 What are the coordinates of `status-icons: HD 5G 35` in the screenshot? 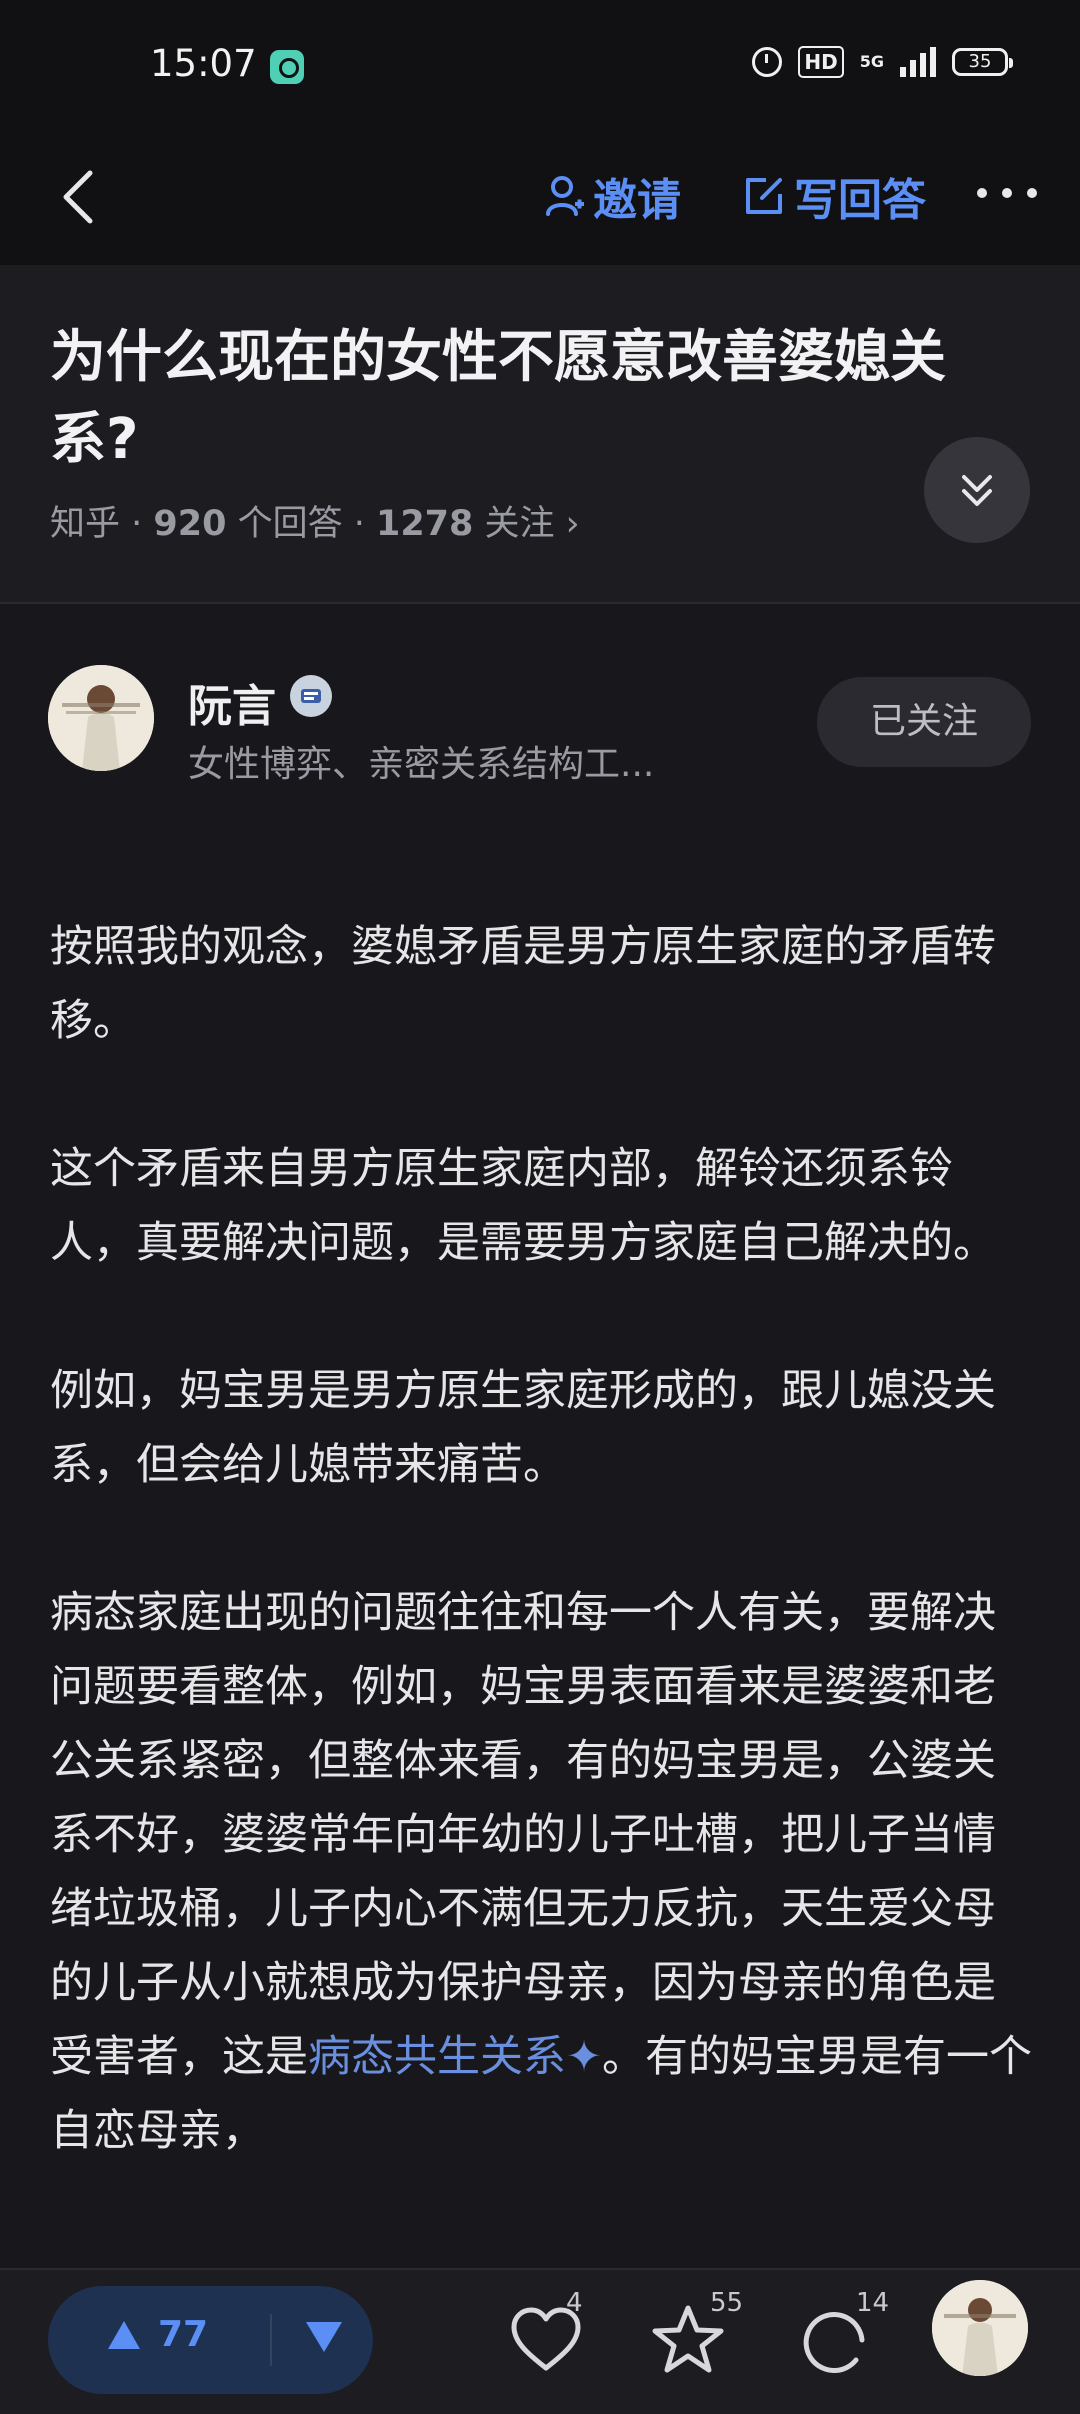 It's located at (882, 62).